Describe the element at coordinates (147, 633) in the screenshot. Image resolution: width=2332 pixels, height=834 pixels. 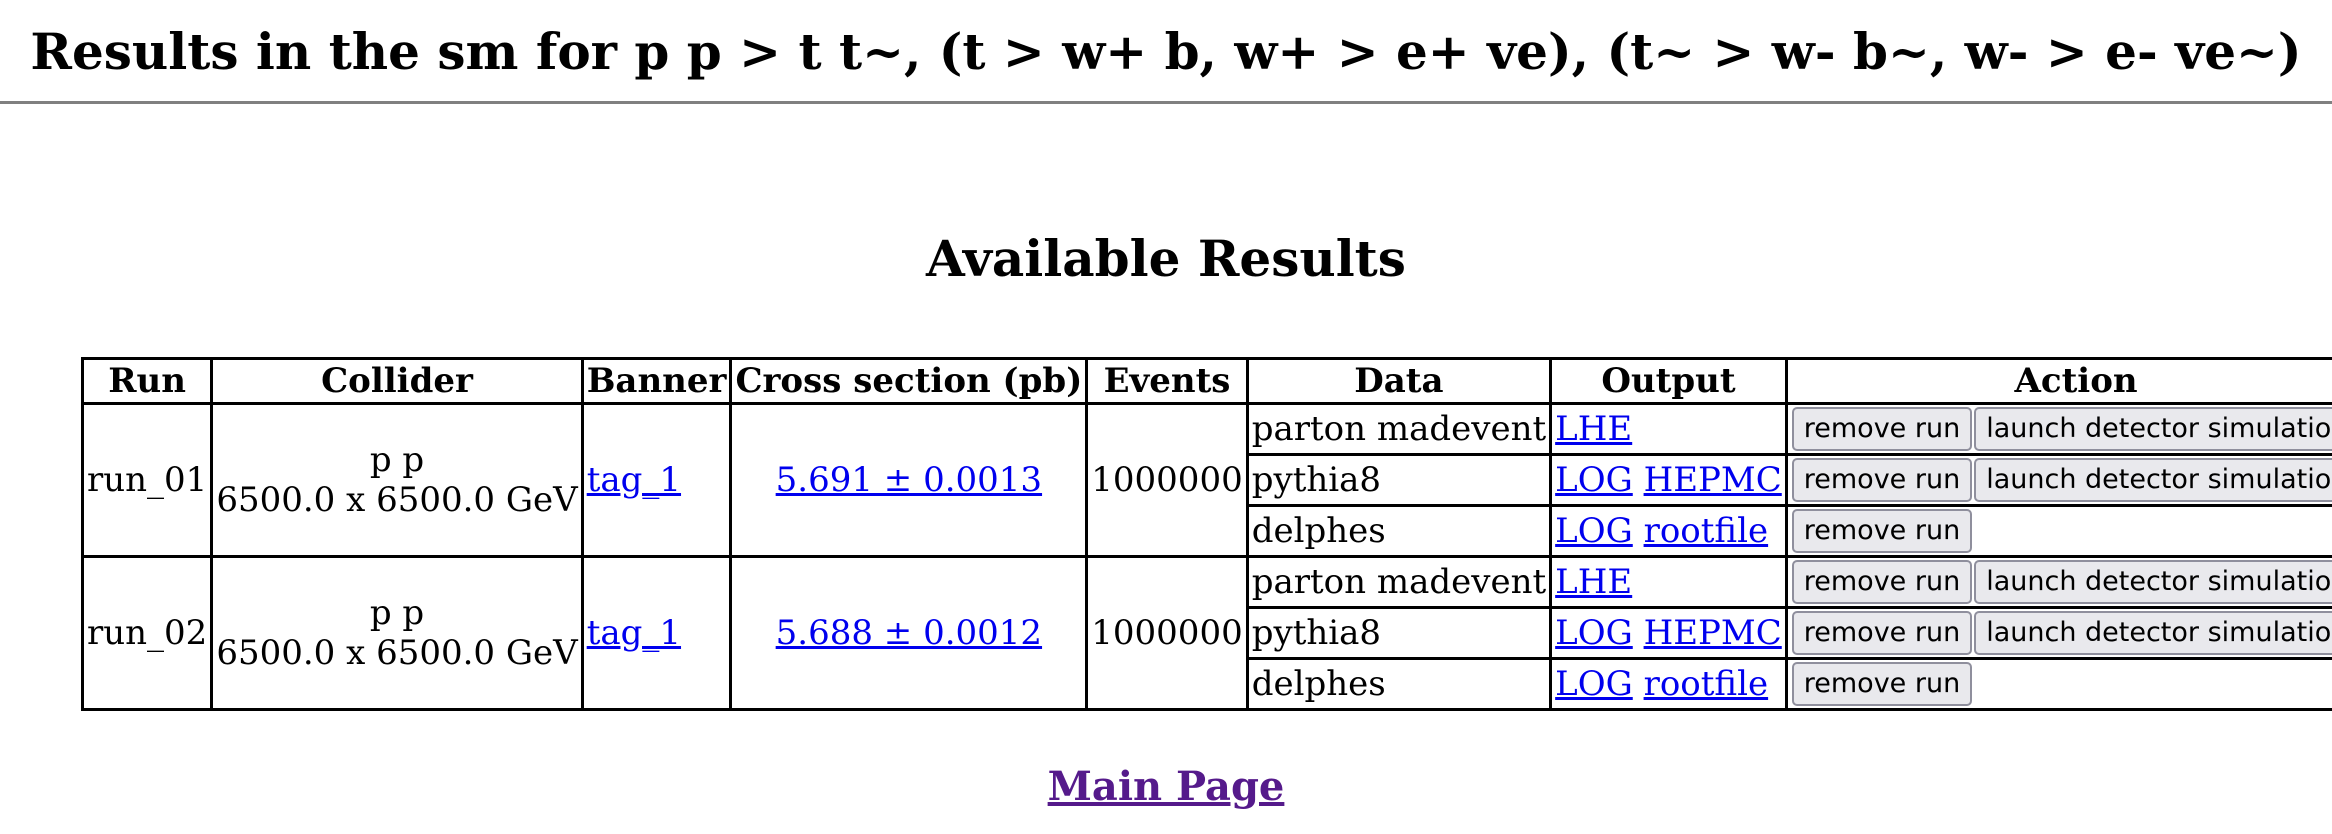
I see `run-name: run_02` at that location.